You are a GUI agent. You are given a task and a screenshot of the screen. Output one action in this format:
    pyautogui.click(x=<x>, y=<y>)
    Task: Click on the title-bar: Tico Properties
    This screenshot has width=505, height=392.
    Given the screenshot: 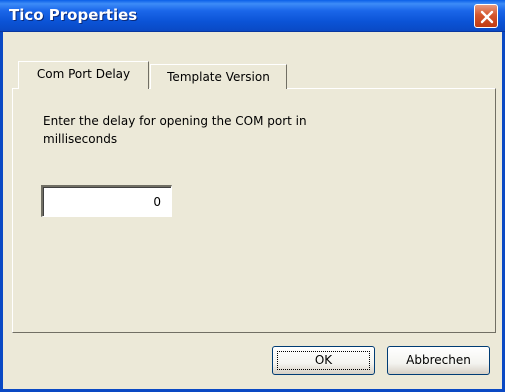 What is the action you would take?
    pyautogui.click(x=252, y=16)
    